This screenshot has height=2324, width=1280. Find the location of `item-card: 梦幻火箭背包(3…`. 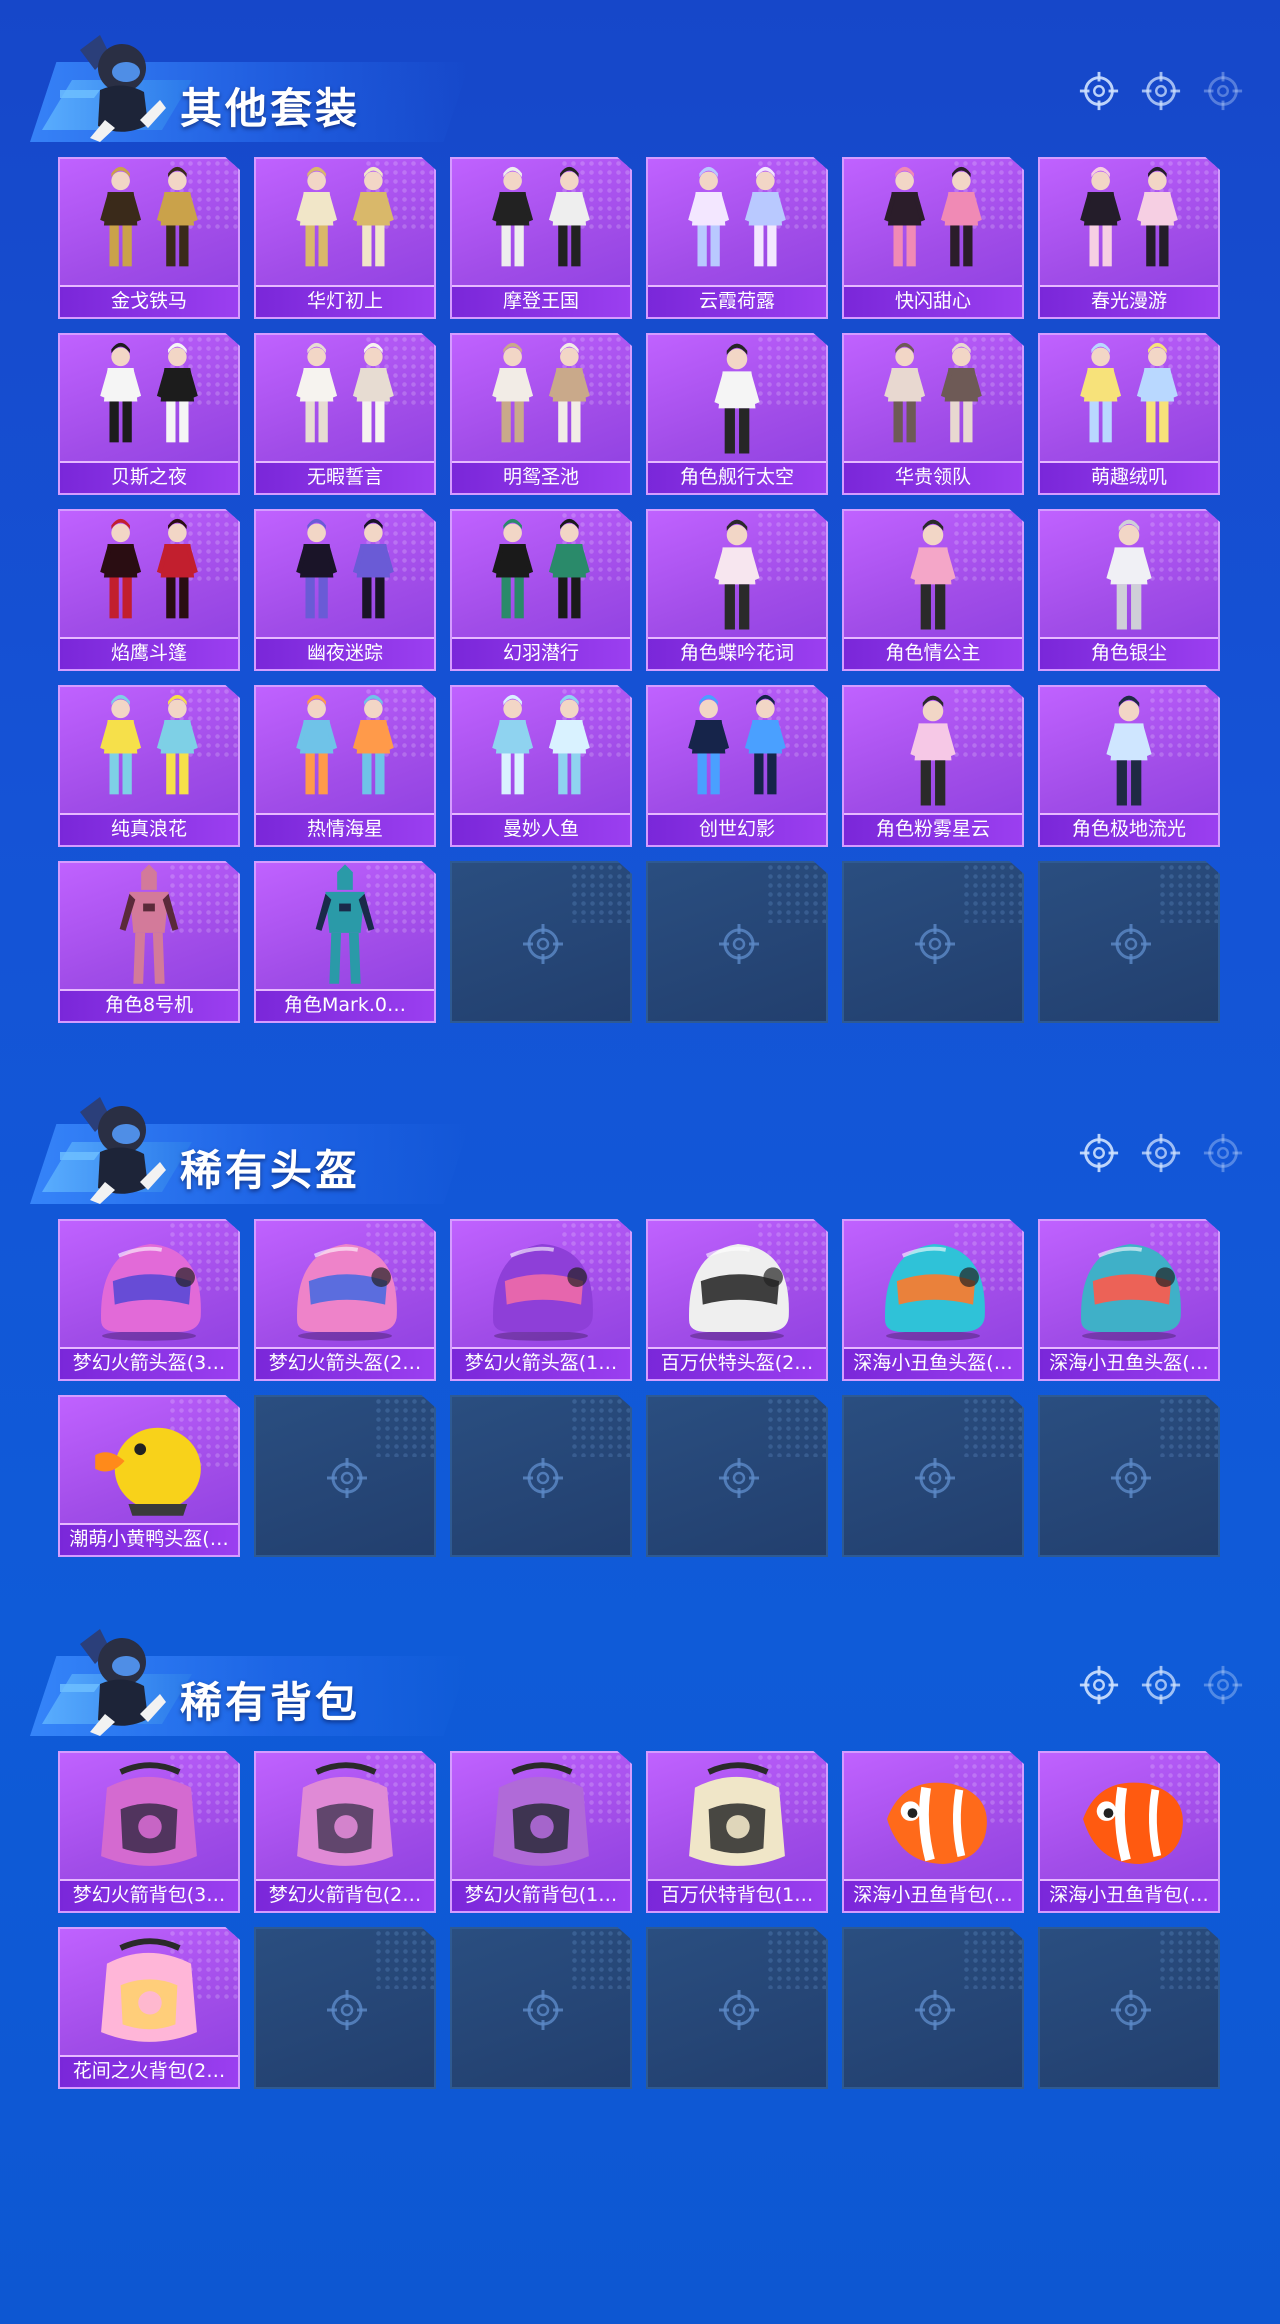

item-card: 梦幻火箭背包(3… is located at coordinates (149, 1832).